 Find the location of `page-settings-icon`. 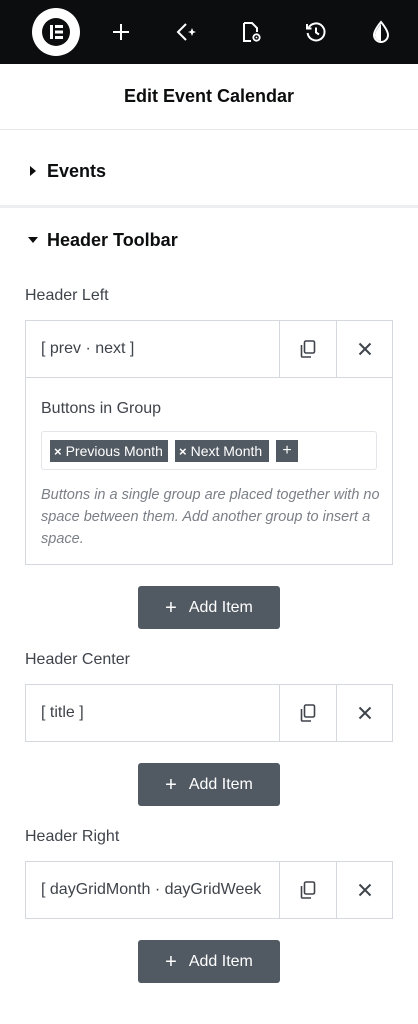

page-settings-icon is located at coordinates (251, 32).